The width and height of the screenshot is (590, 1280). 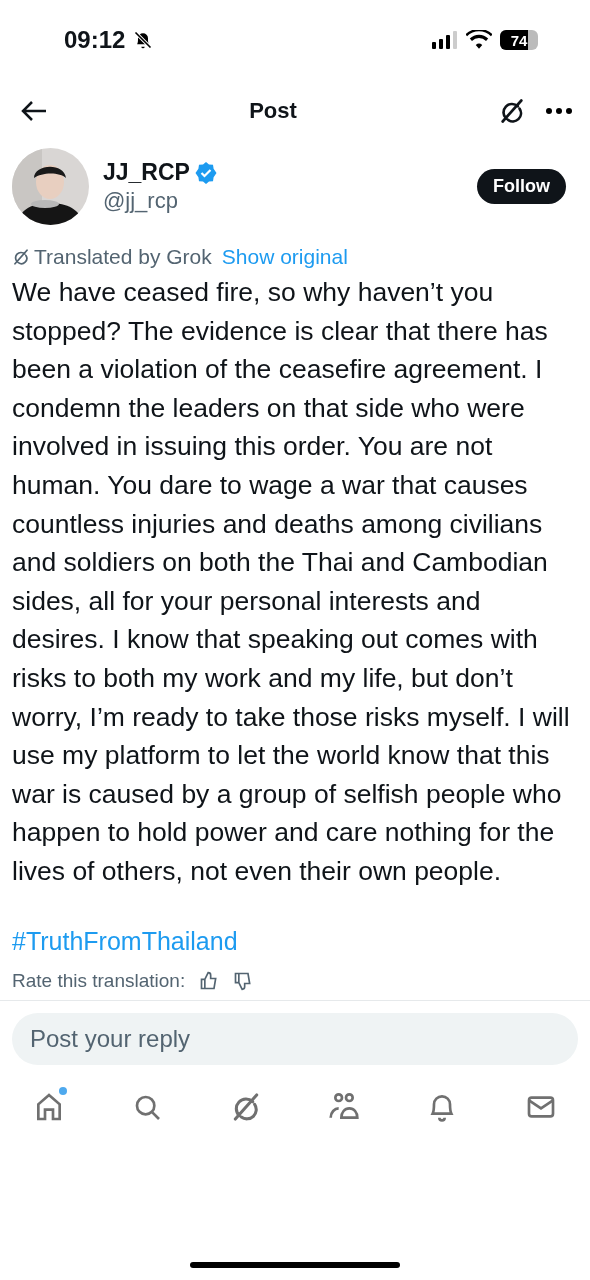 I want to click on author-handle: @jj_rcp, so click(x=141, y=201).